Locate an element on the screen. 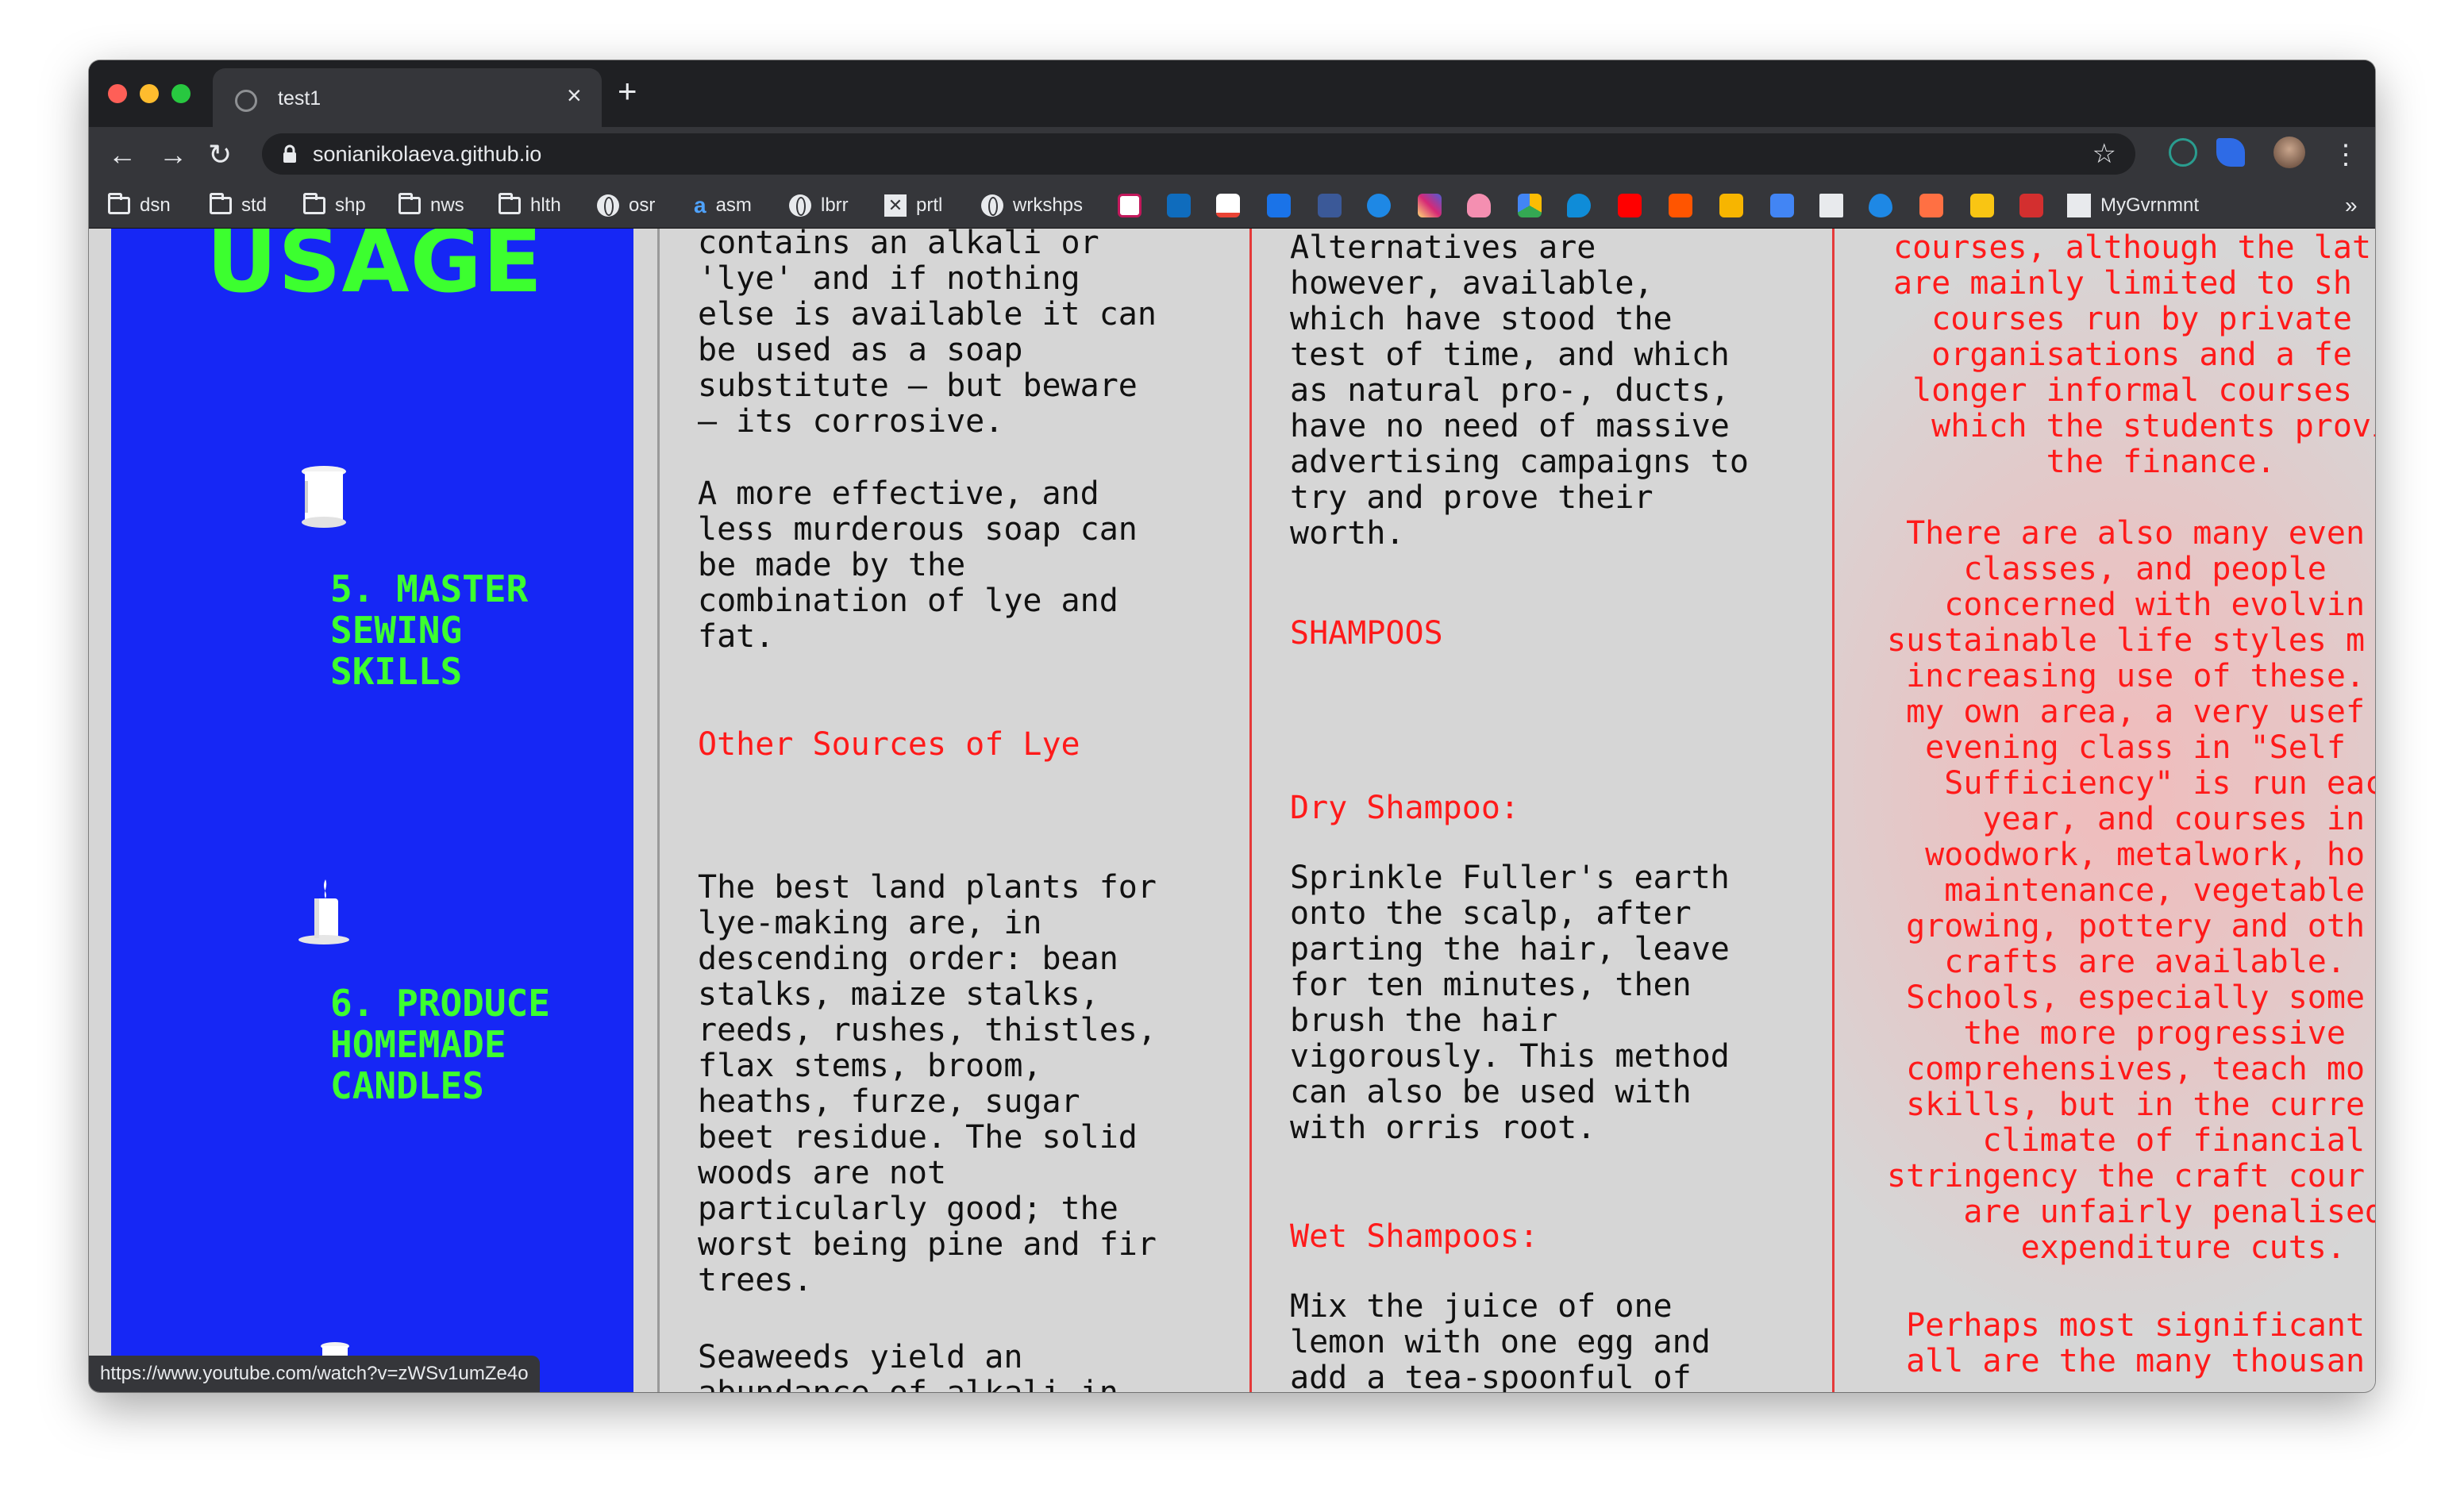 Image resolution: width=2464 pixels, height=1508 pixels. bookmark-hlth: hlth is located at coordinates (530, 205).